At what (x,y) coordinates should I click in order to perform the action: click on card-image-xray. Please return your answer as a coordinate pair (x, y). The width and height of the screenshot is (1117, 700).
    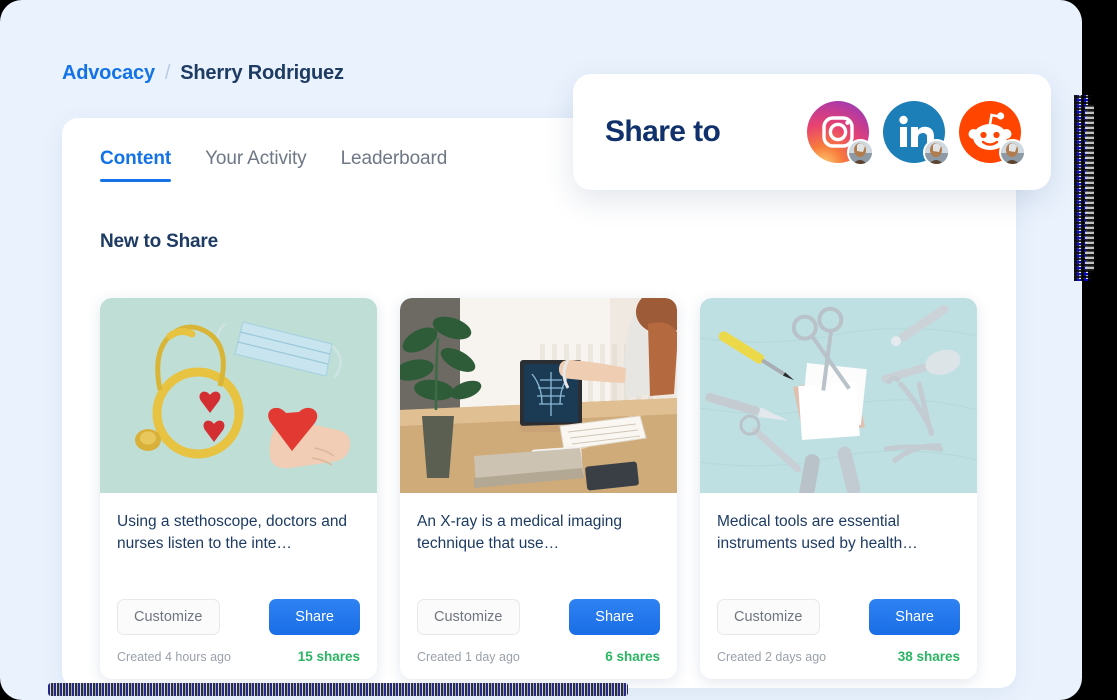
    Looking at the image, I should click on (538, 395).